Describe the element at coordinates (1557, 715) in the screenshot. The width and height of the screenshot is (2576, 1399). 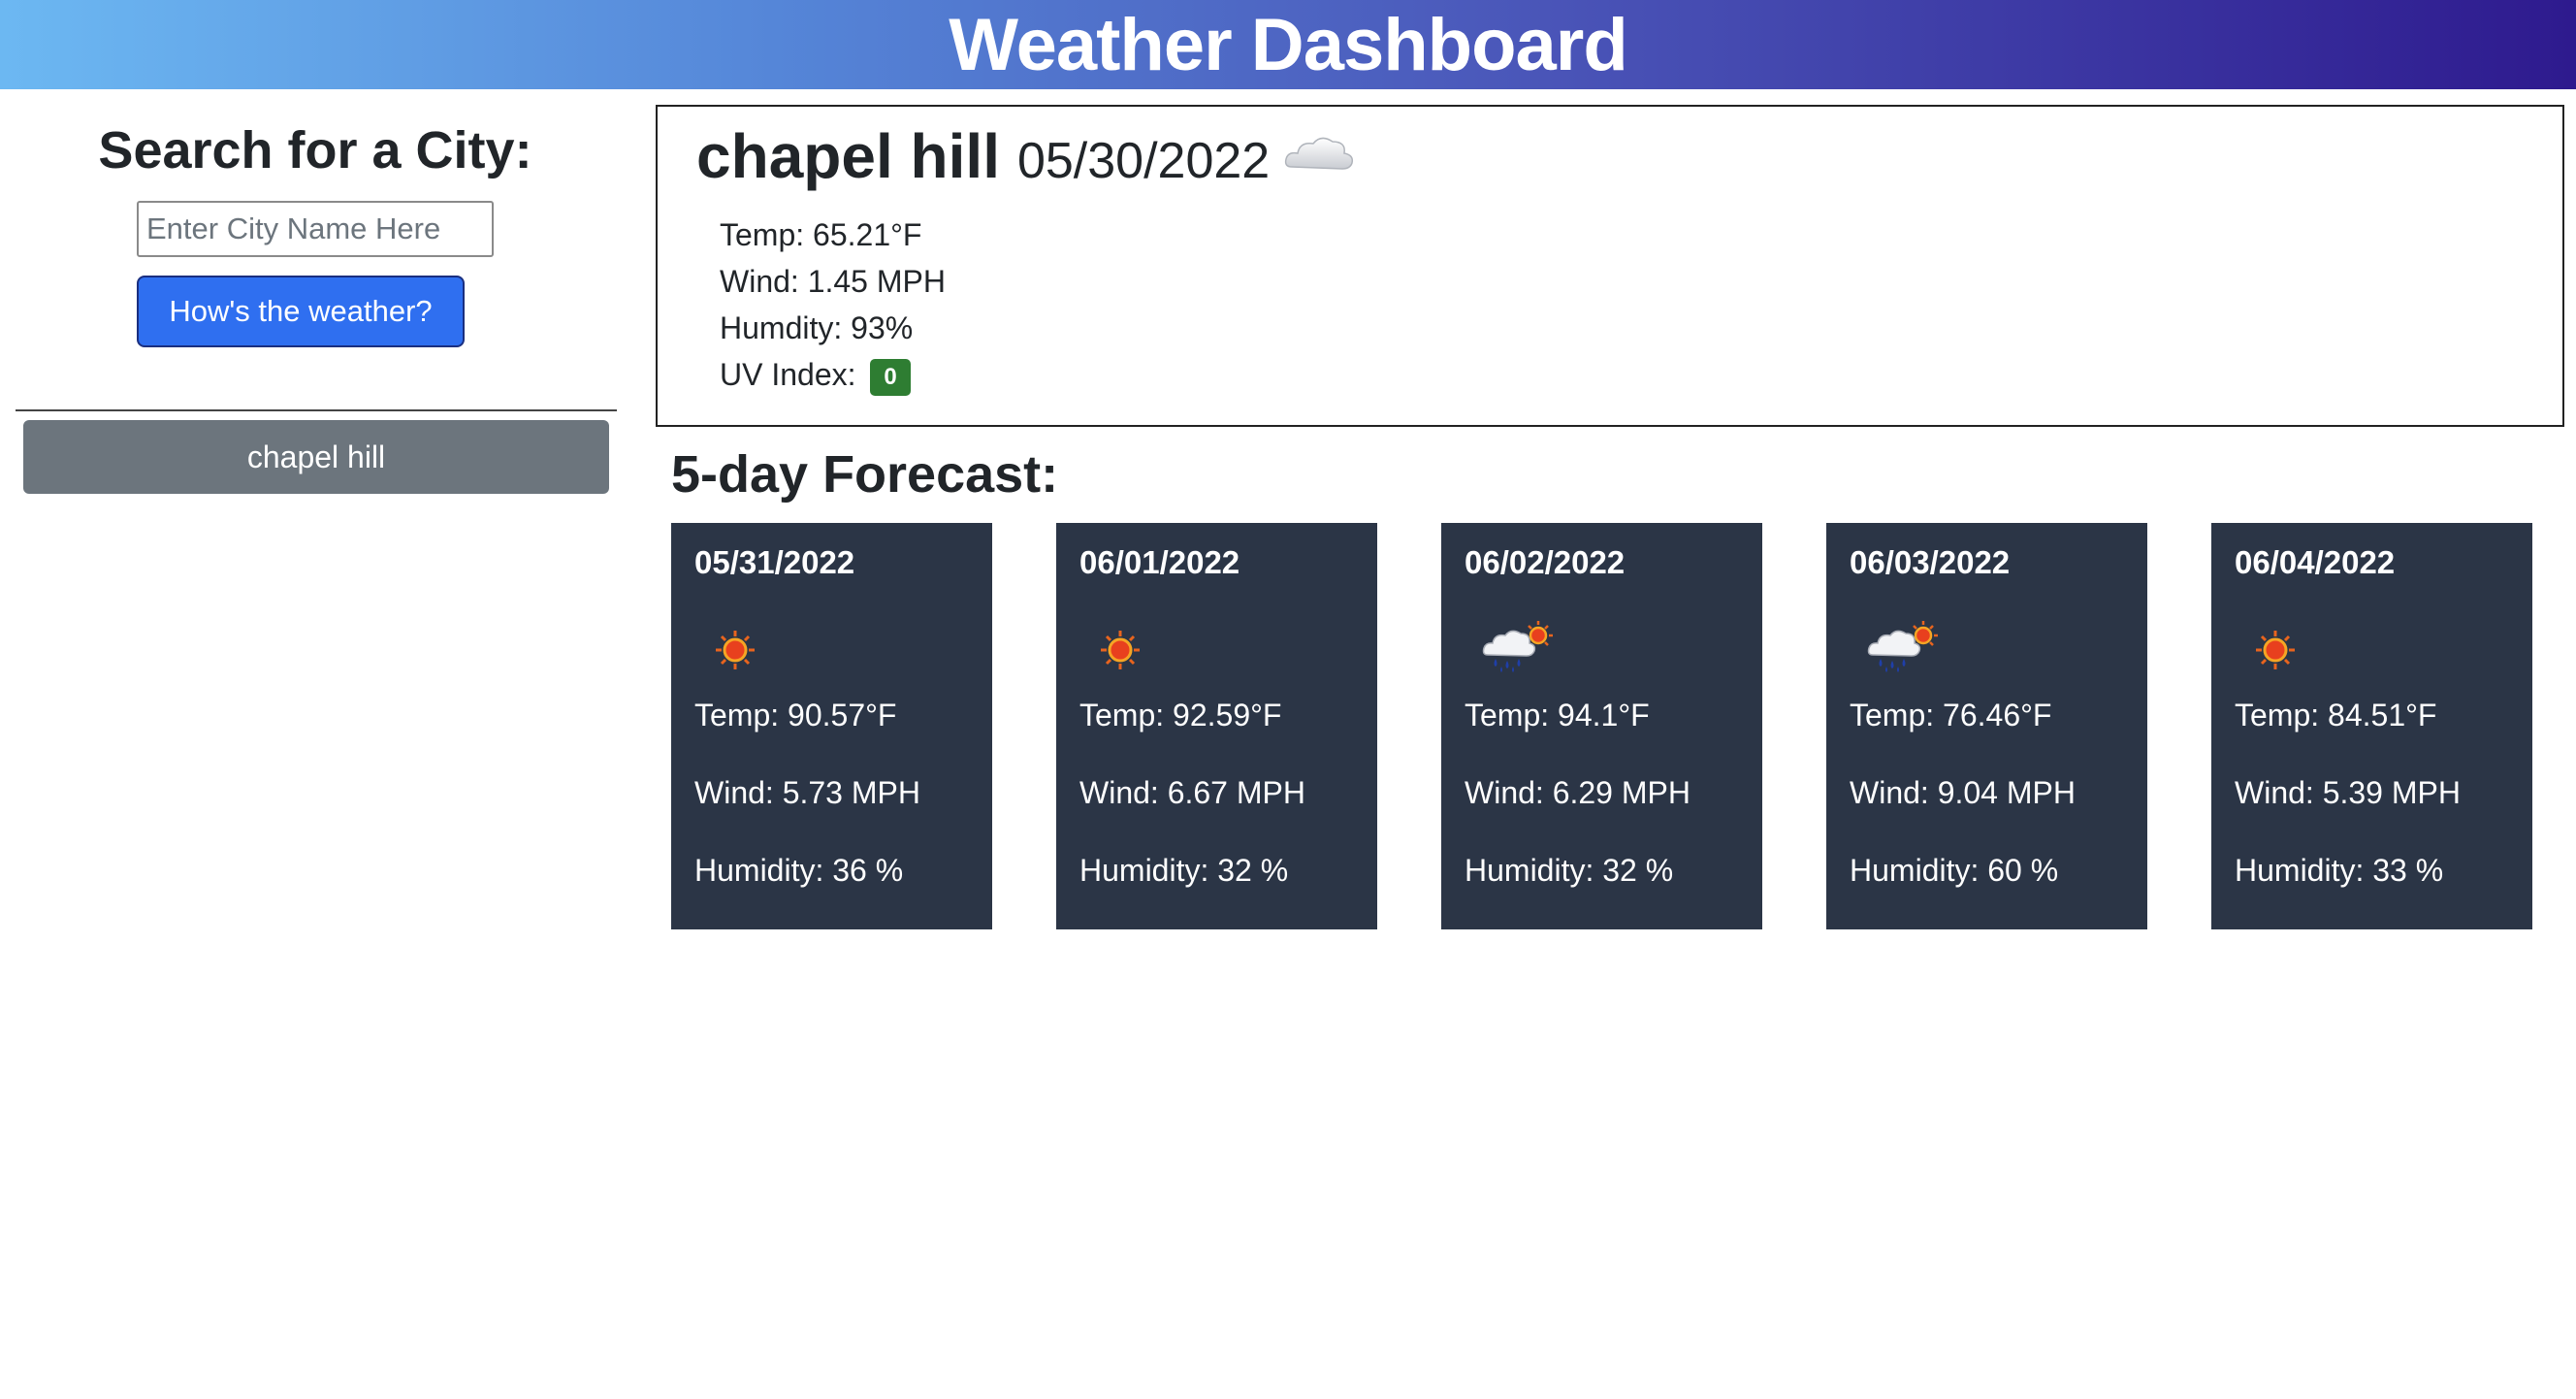
I see `forecast-temp: Temp: 94.1°F` at that location.